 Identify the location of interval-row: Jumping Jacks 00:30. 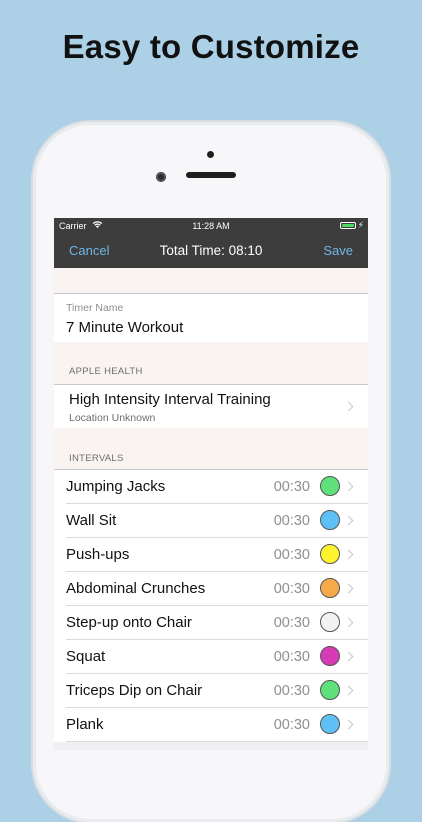
(211, 487).